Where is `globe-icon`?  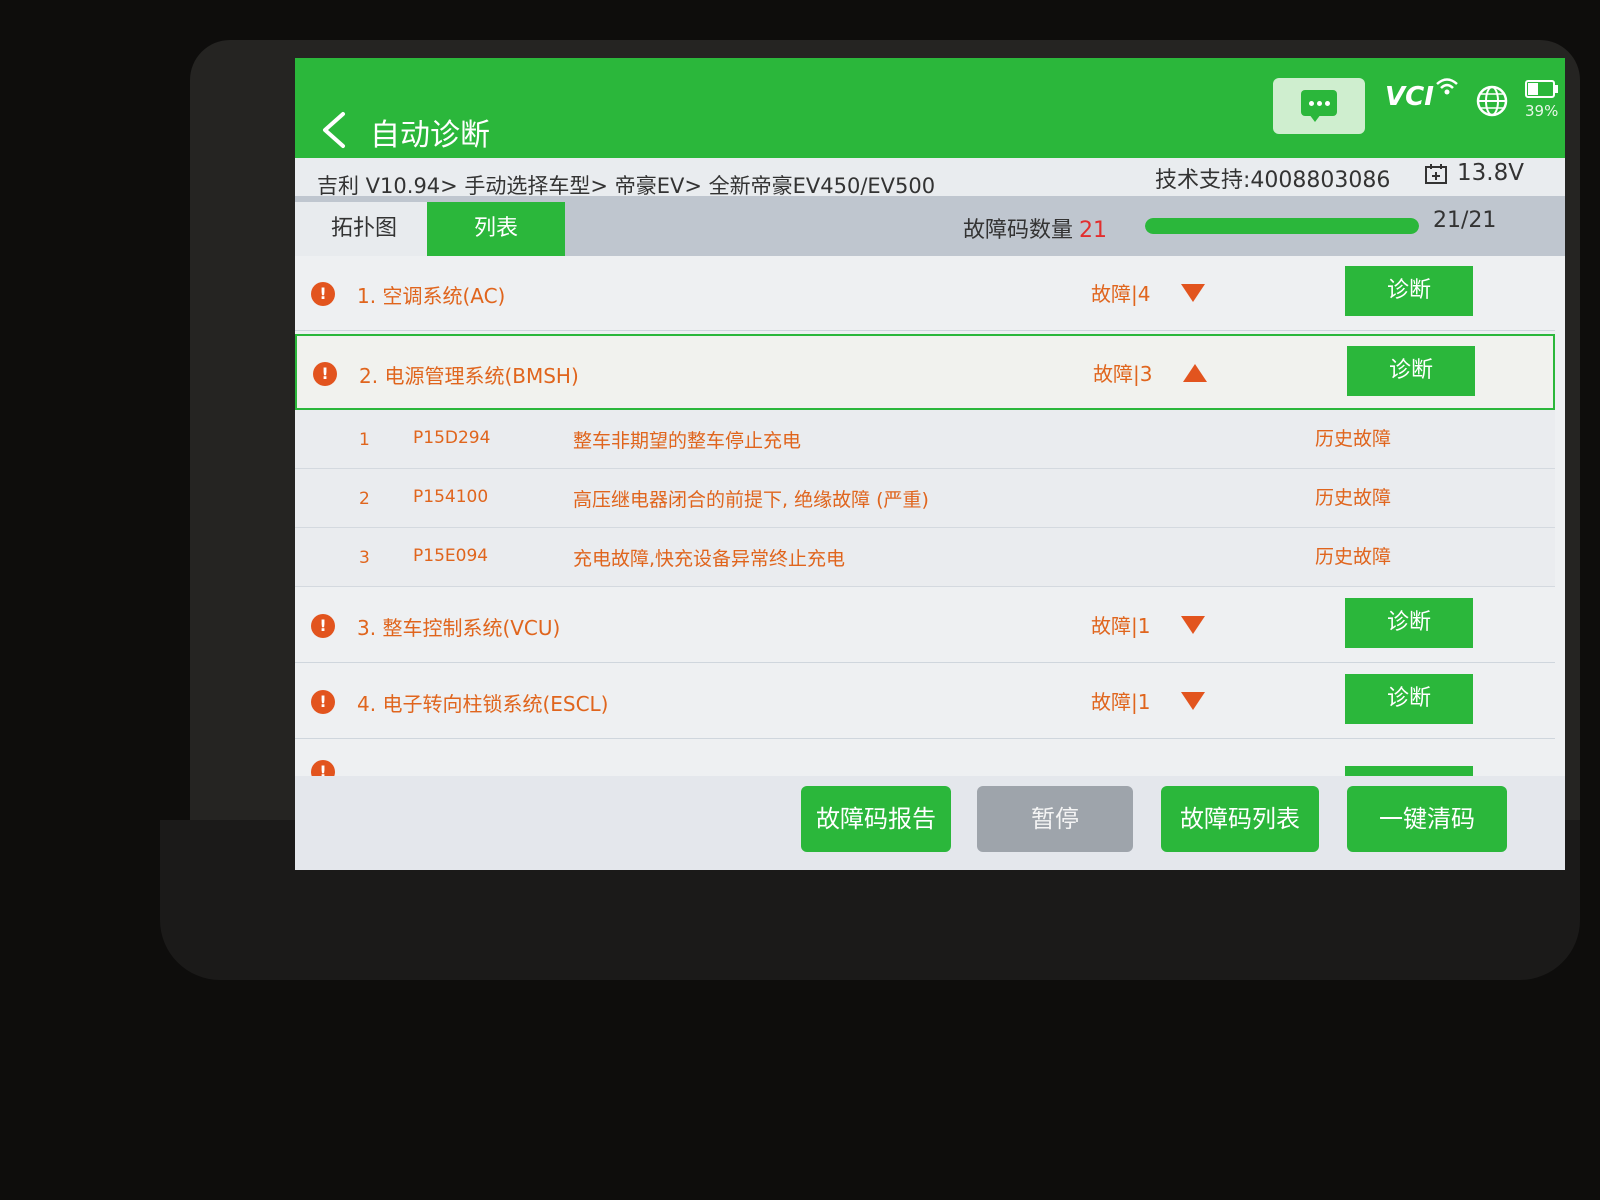
globe-icon is located at coordinates (1492, 101).